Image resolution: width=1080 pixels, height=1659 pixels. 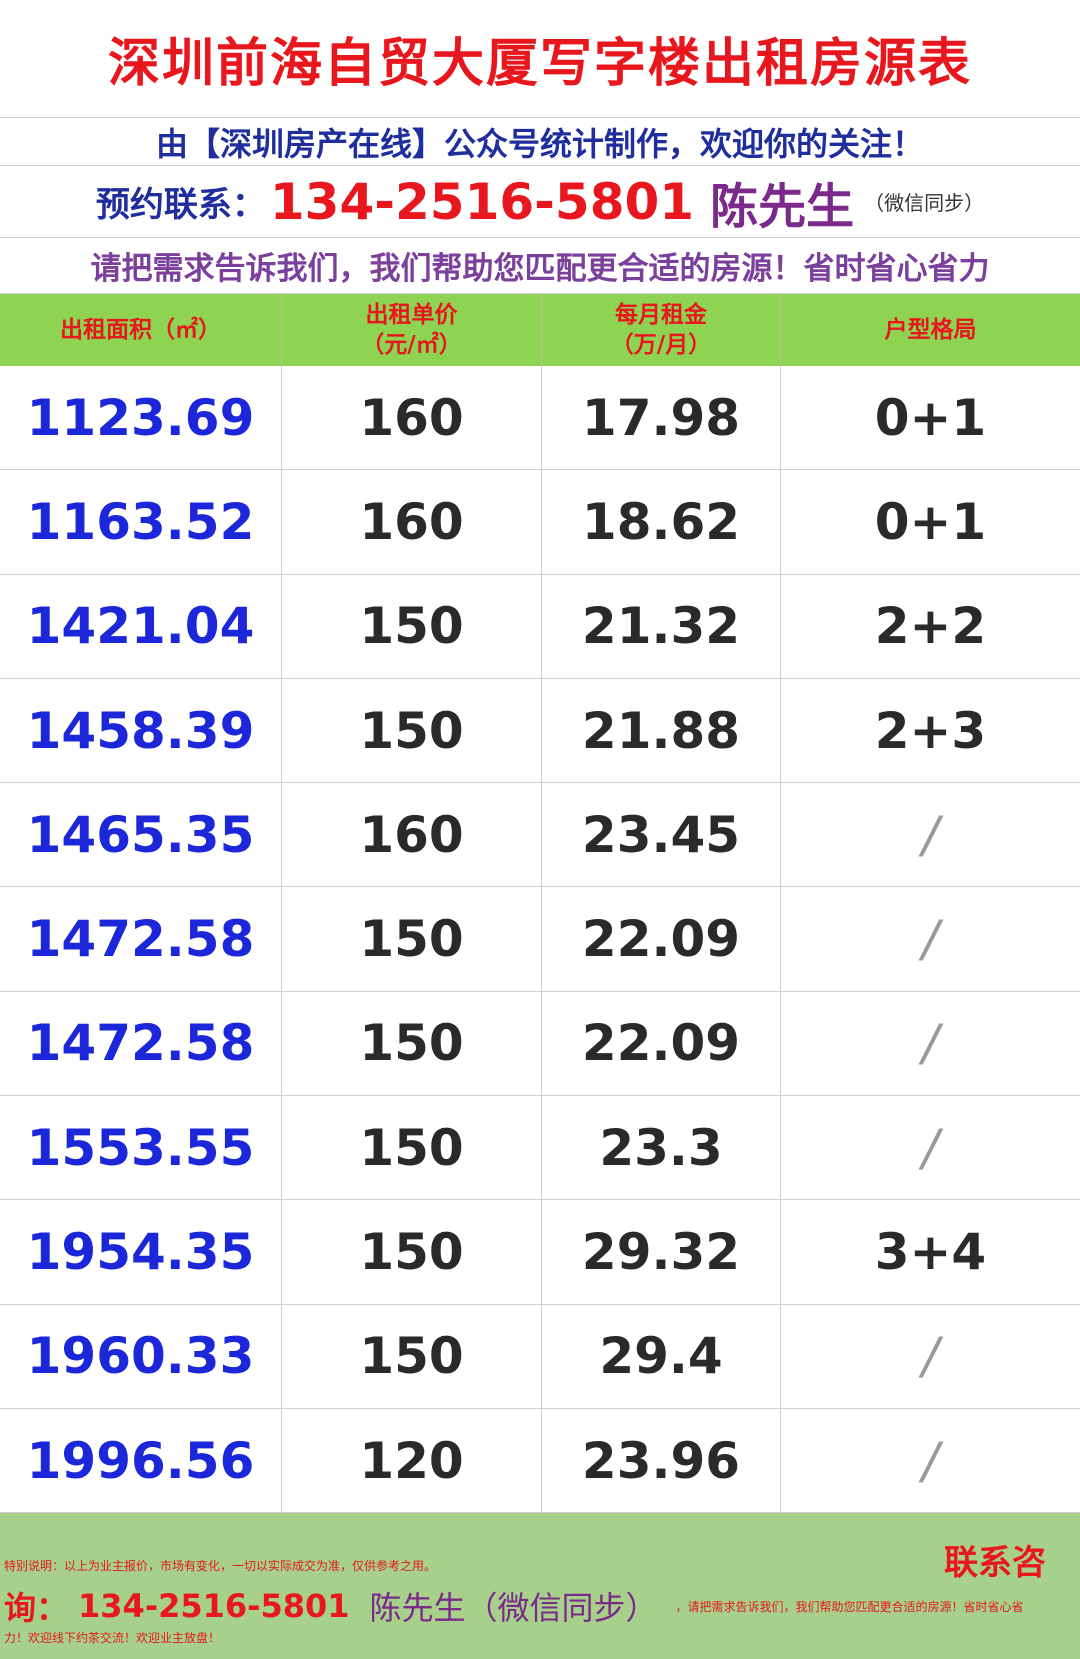 I want to click on cell-monthly-rent: 23.3, so click(x=661, y=1148).